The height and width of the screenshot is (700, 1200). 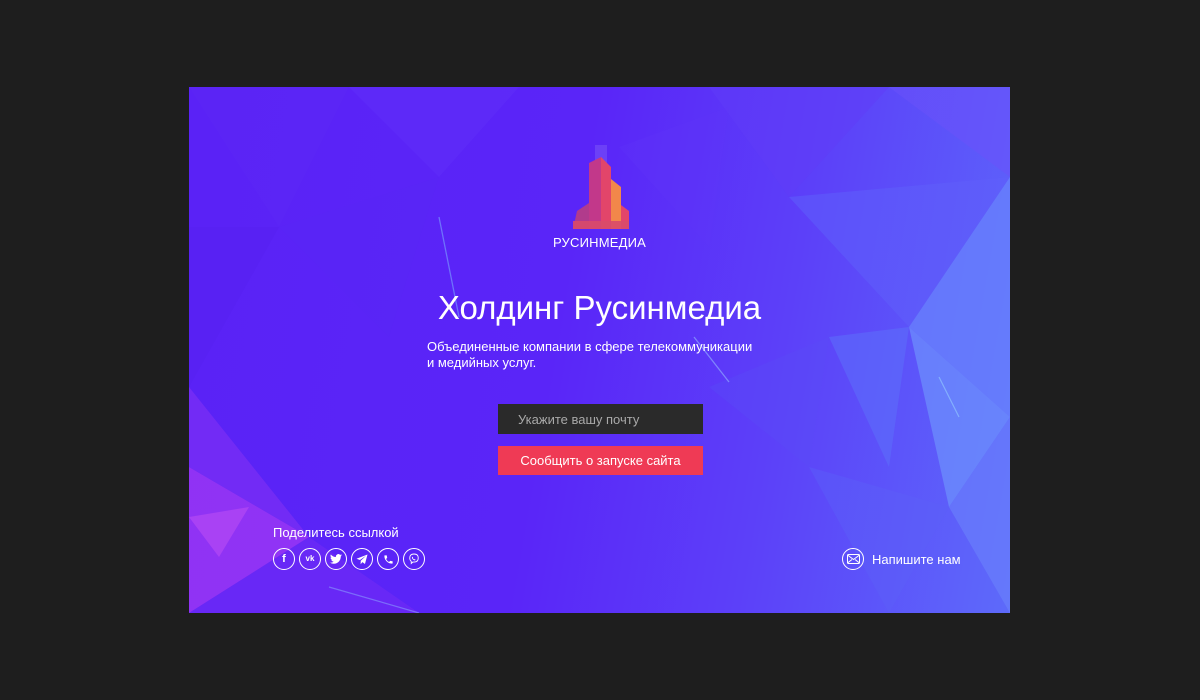 I want to click on facebook-glyph: f, so click(x=284, y=558).